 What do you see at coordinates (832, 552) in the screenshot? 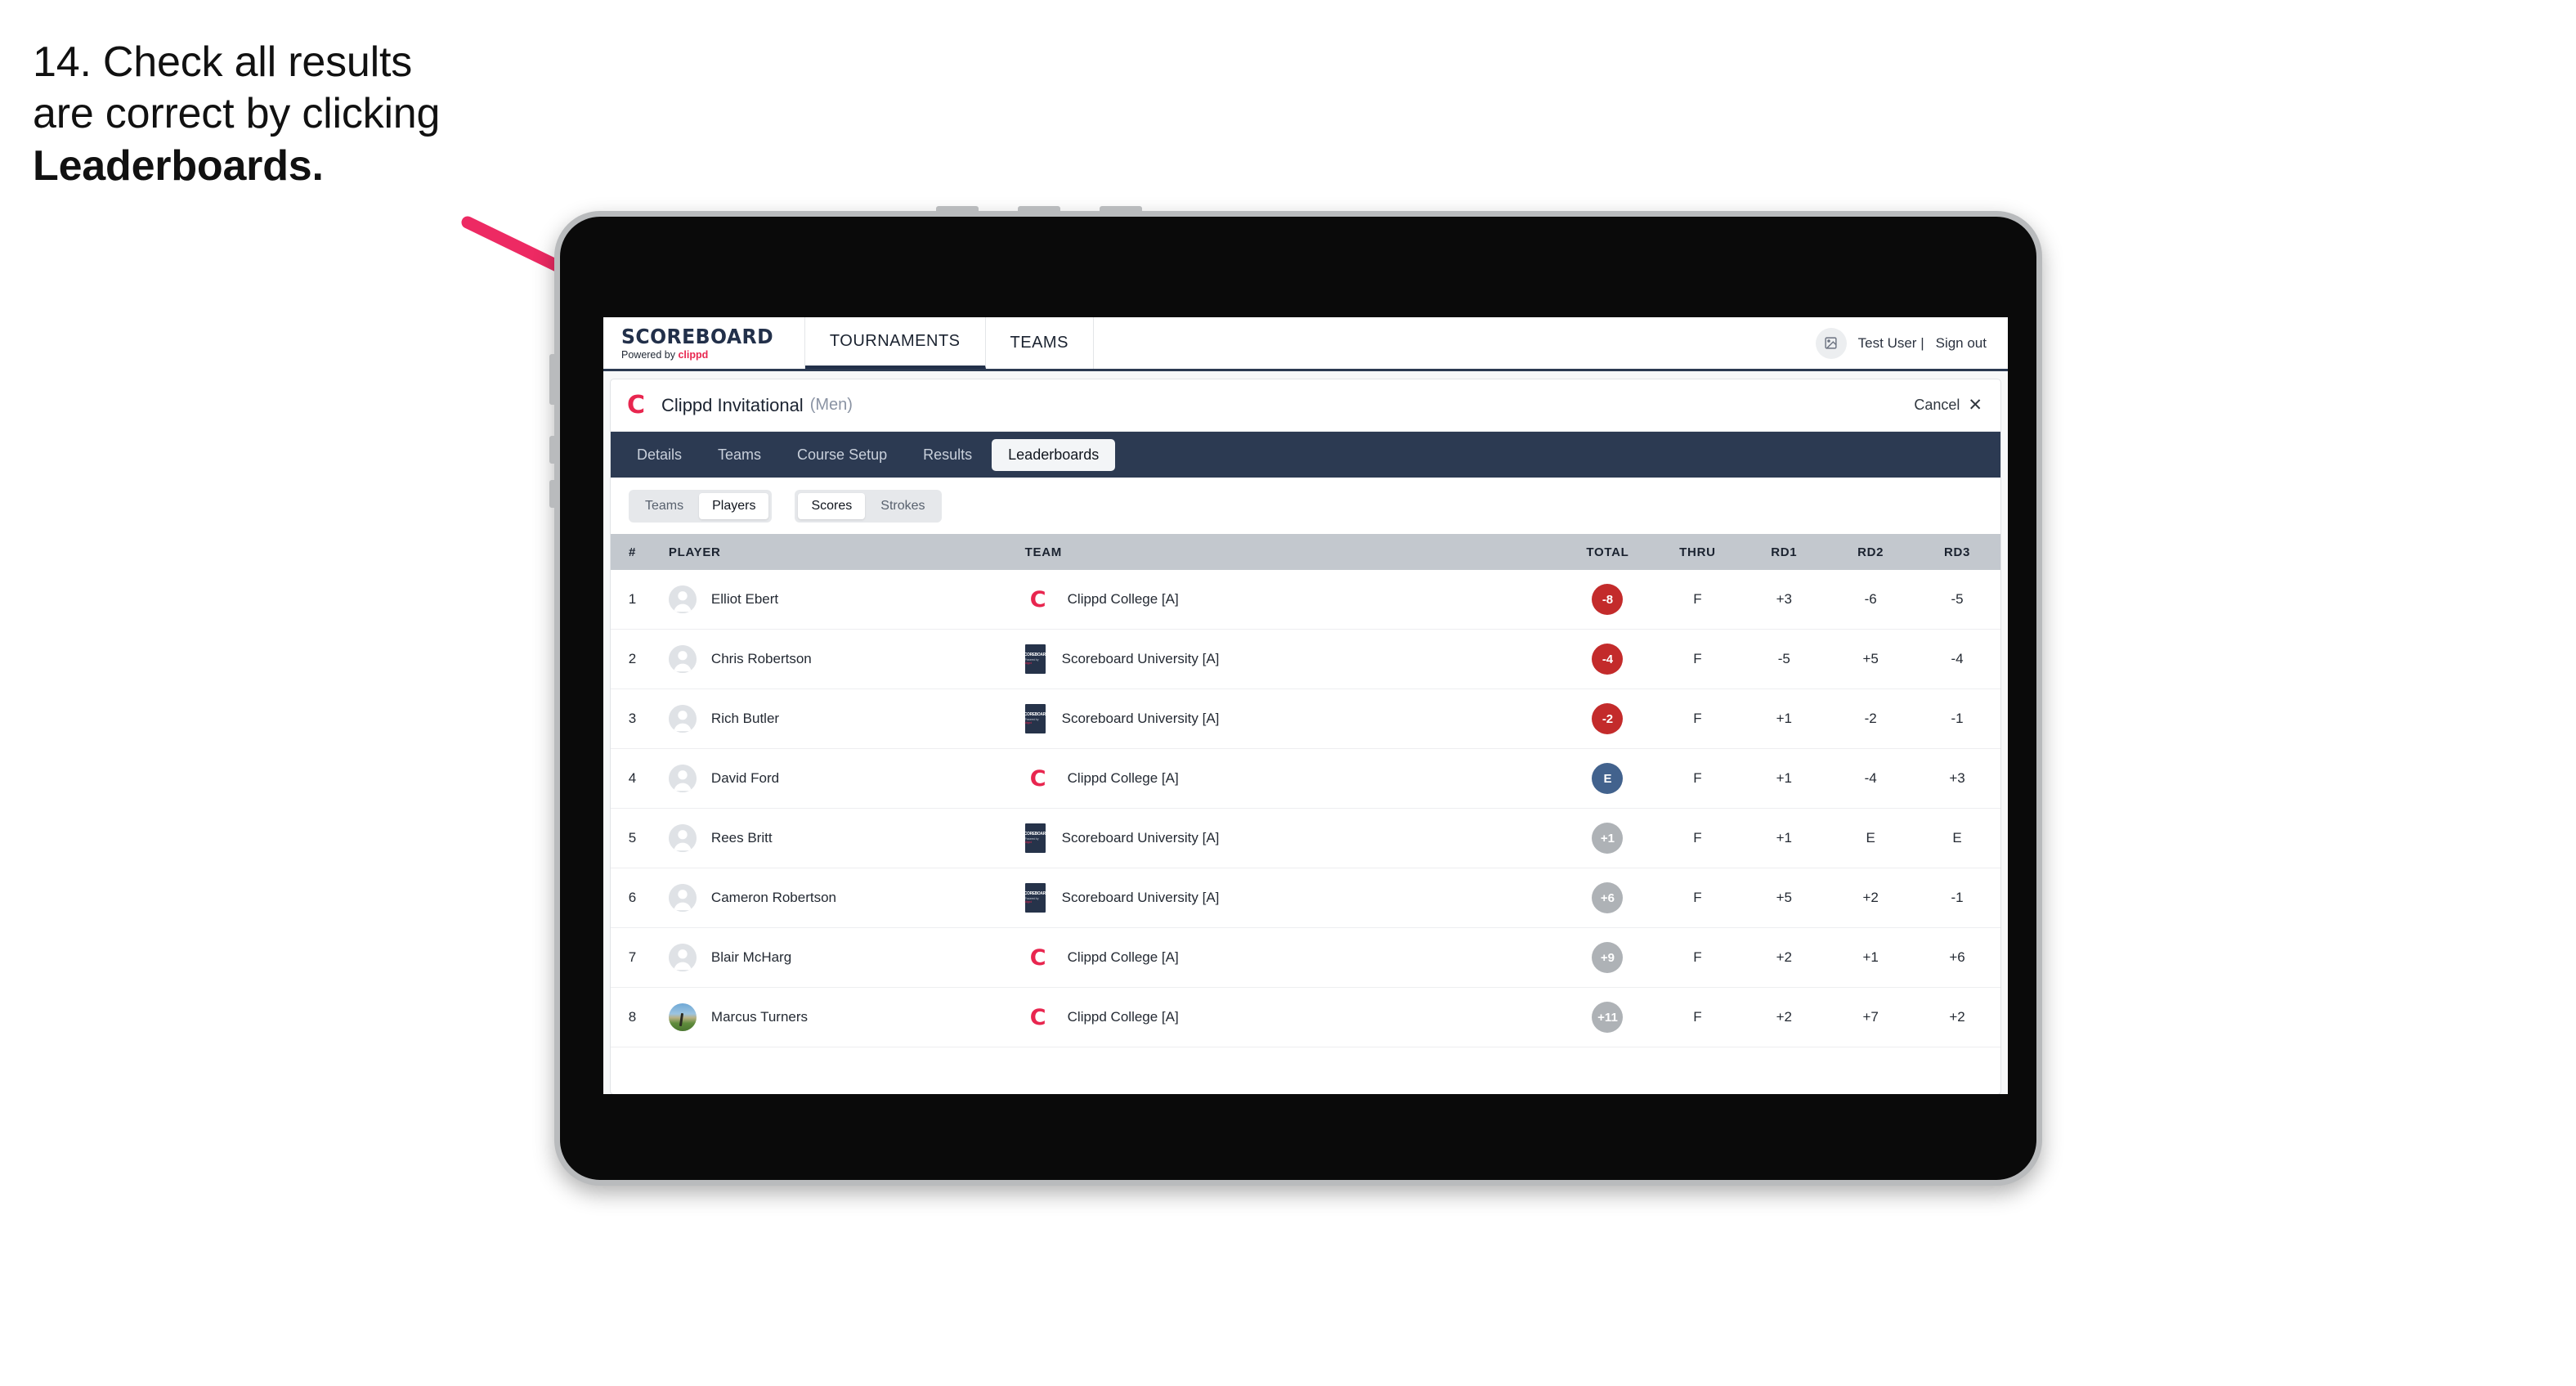
I see `col-header-player: PLAYER` at bounding box center [832, 552].